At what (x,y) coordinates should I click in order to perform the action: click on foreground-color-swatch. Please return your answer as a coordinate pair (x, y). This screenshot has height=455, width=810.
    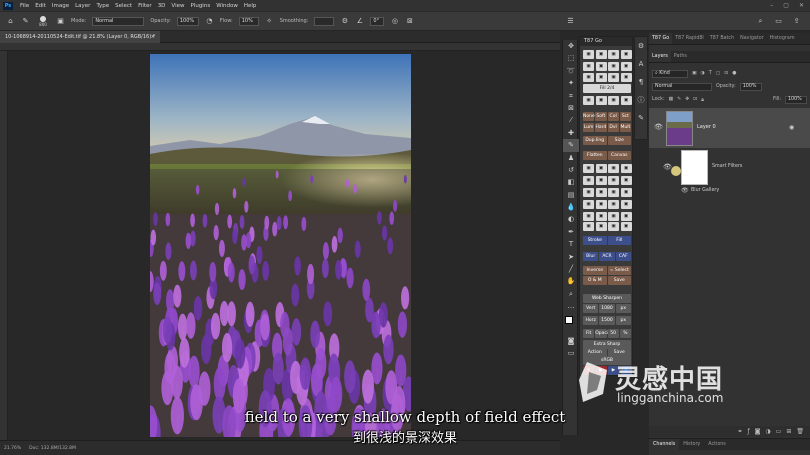
    Looking at the image, I should click on (569, 319).